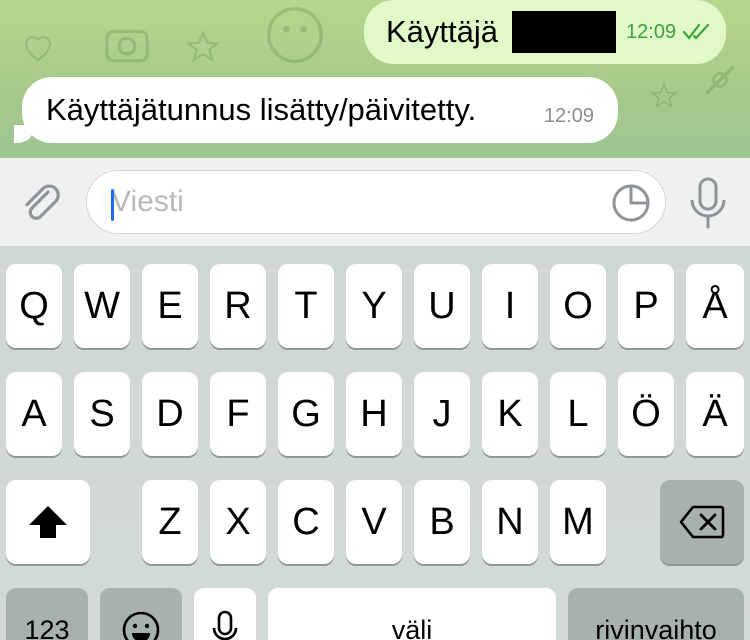  I want to click on numbers-key: 123, so click(47, 614).